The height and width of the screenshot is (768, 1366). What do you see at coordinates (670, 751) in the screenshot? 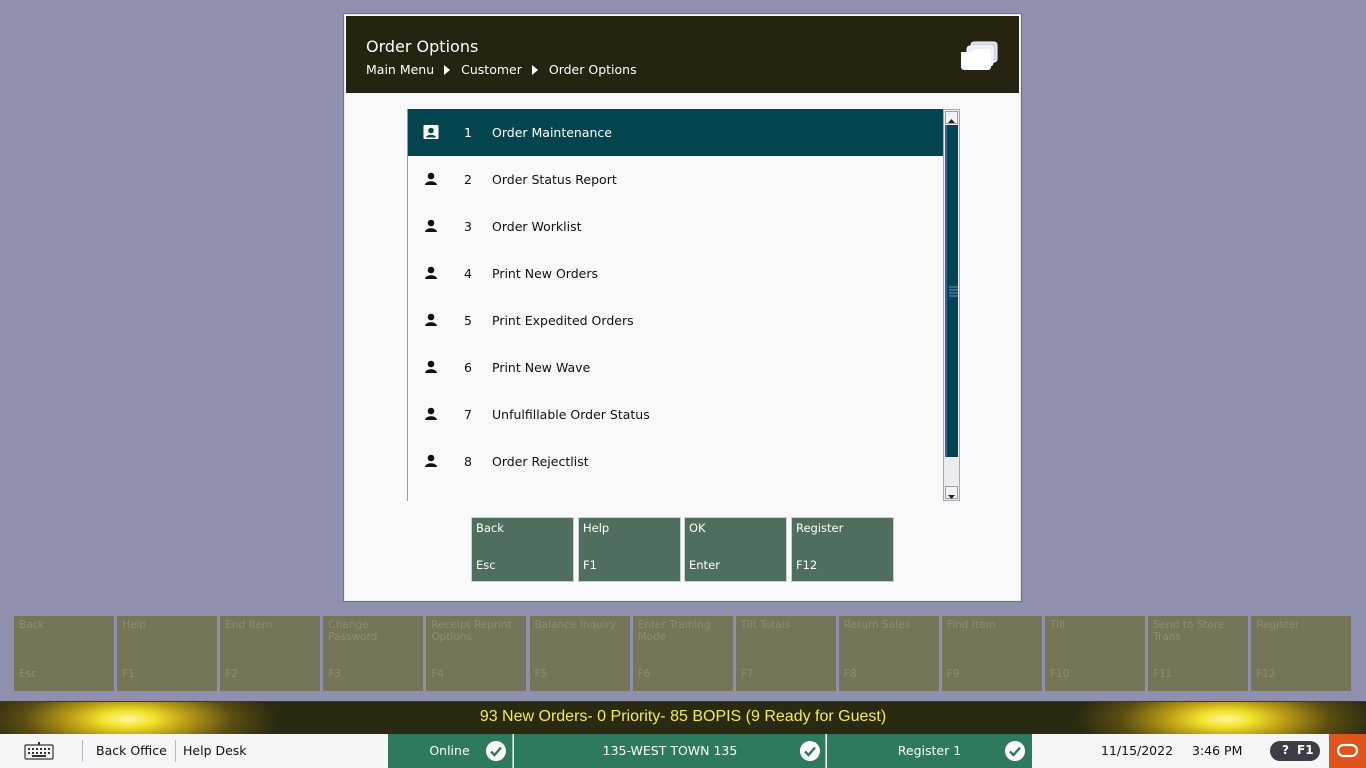
I see `store-status: 135-WEST TOWN 135` at bounding box center [670, 751].